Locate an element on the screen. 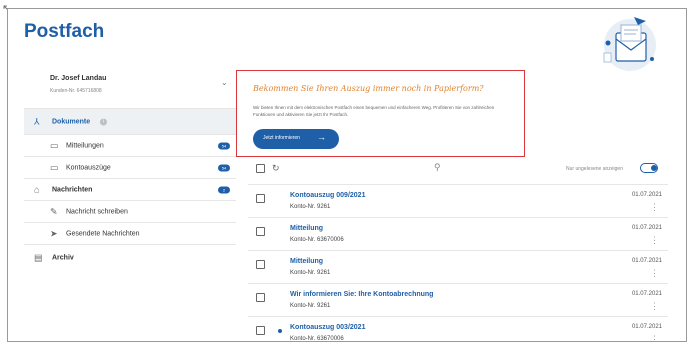 This screenshot has height=347, width=694. sidebar-item-label: Archiv is located at coordinates (63, 258).